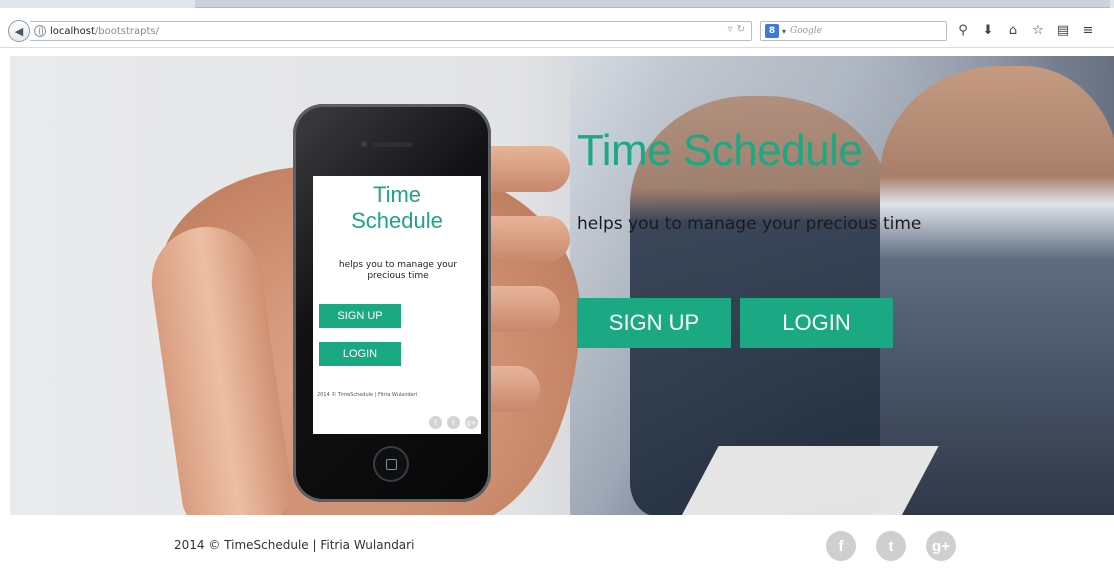  What do you see at coordinates (853, 31) in the screenshot?
I see `search-bar: 8 ▾ Google` at bounding box center [853, 31].